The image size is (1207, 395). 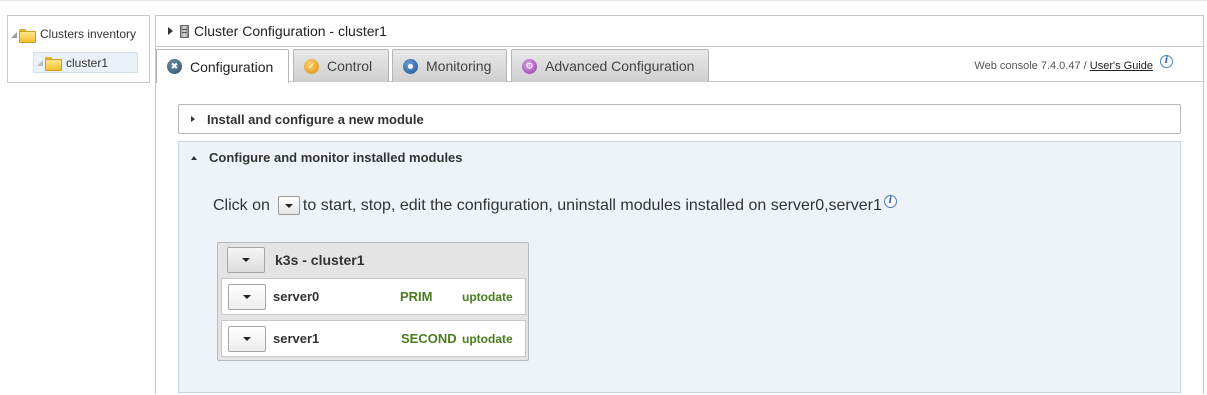 I want to click on server-role: SECOND, so click(x=429, y=338).